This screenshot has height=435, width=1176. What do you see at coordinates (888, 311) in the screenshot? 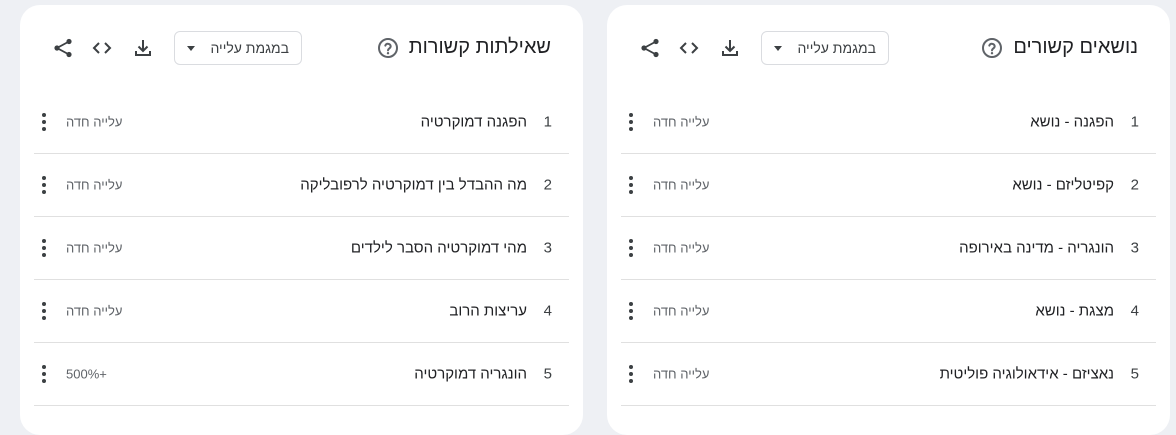
I see `list-item: 4 מצגת - נושא עלייה חדה` at bounding box center [888, 311].